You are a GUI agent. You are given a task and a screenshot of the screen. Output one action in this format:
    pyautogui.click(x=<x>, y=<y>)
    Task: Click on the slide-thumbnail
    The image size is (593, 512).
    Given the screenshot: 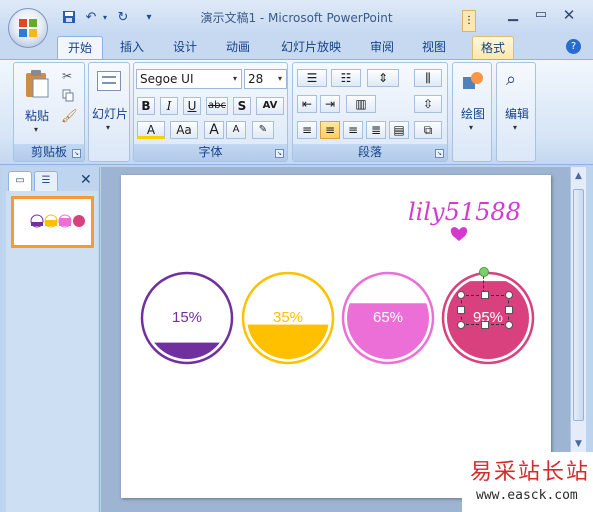 What is the action you would take?
    pyautogui.click(x=52, y=222)
    